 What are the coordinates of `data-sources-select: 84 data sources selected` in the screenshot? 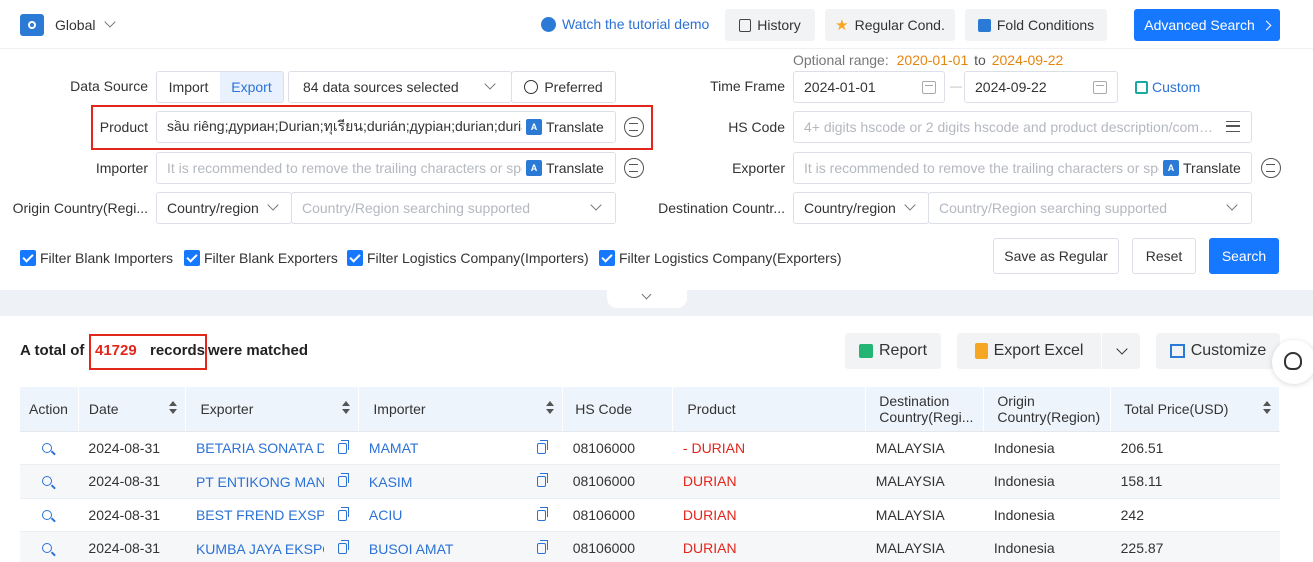 It's located at (400, 87).